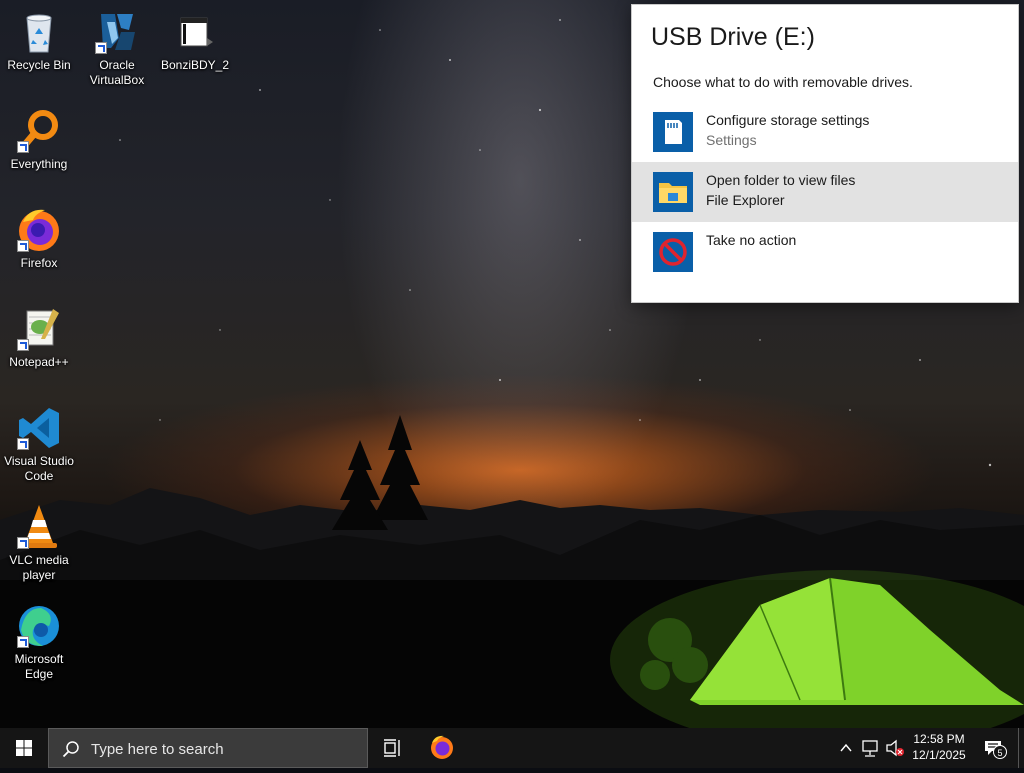 Image resolution: width=1024 pixels, height=773 pixels. I want to click on taskbar-search-box, so click(208, 748).